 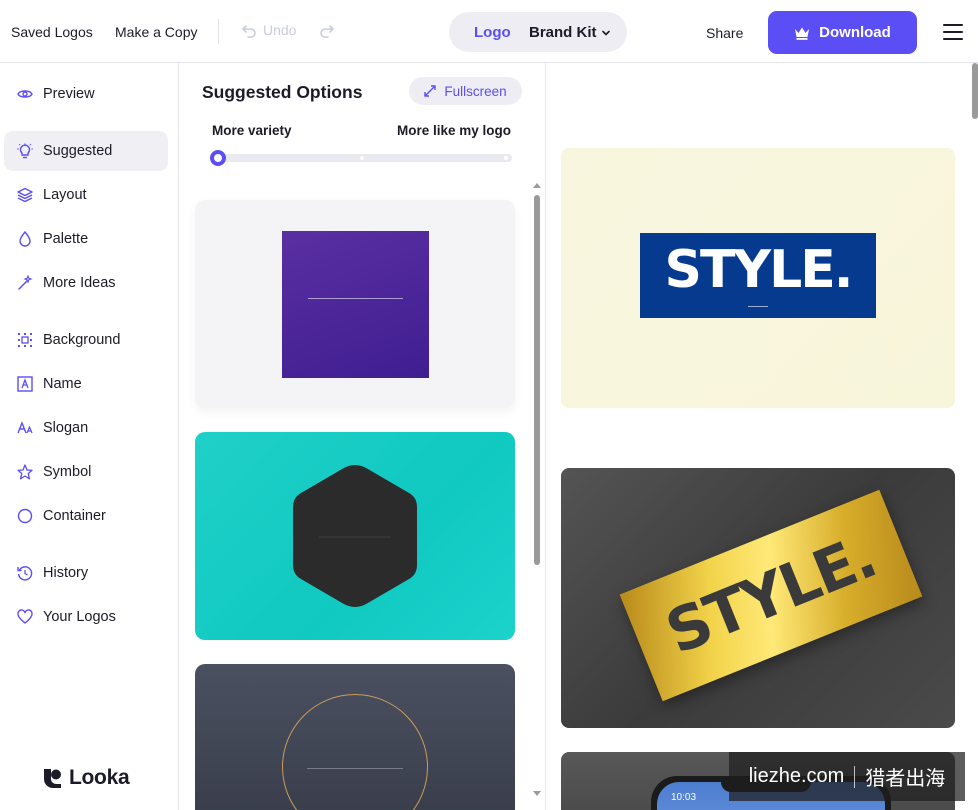 I want to click on looka-mark-icon, so click(x=52, y=778).